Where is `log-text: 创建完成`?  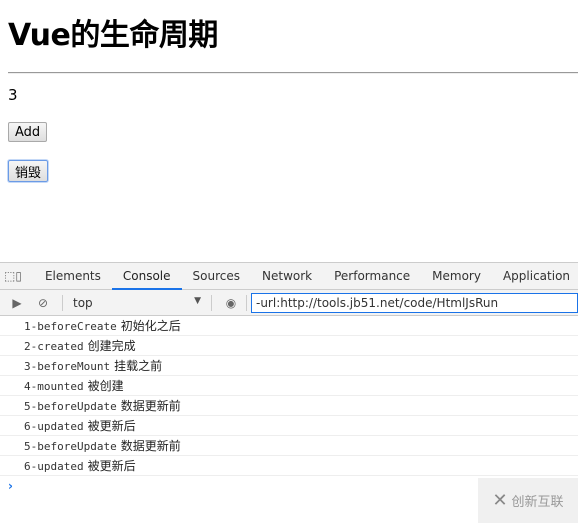 log-text: 创建完成 is located at coordinates (111, 346).